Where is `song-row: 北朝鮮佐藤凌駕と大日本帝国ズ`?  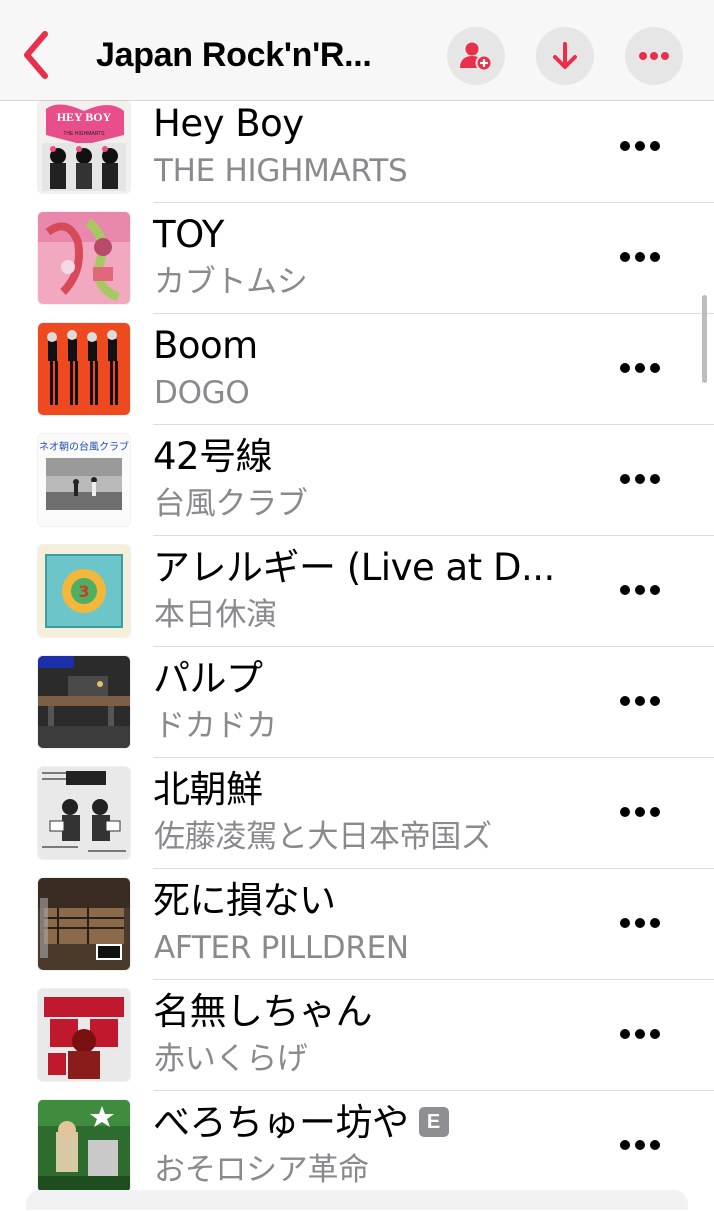 song-row: 北朝鮮佐藤凌駕と大日本帝国ズ is located at coordinates (357, 822).